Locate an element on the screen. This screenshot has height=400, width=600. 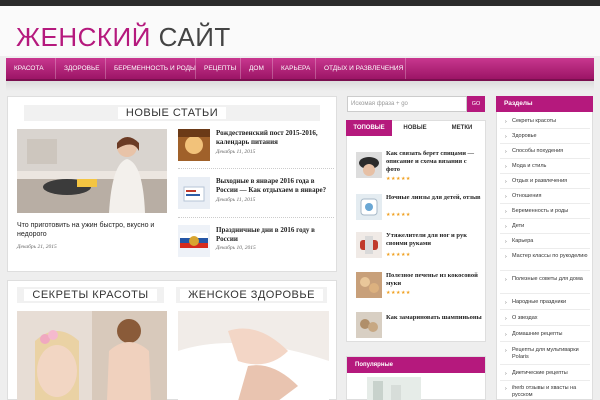
popular-title-3: Утяжелители для ног и рук своими руками is located at coordinates (434, 240).